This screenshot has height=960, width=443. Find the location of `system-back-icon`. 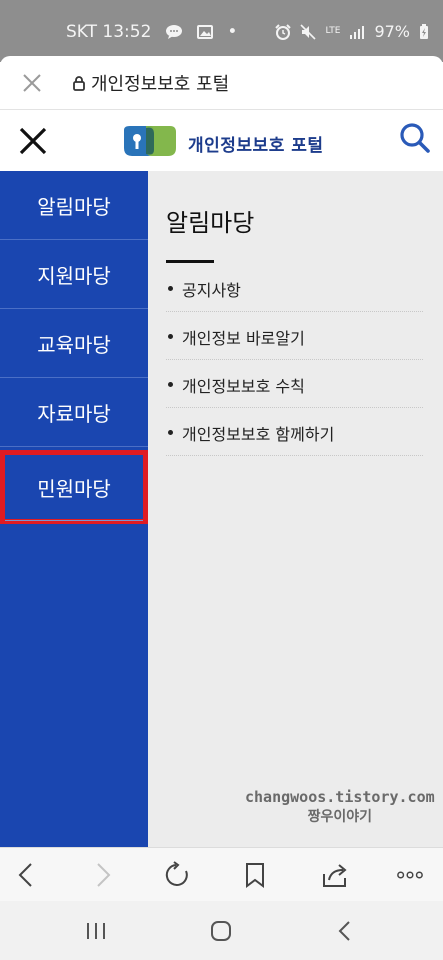

system-back-icon is located at coordinates (345, 931).